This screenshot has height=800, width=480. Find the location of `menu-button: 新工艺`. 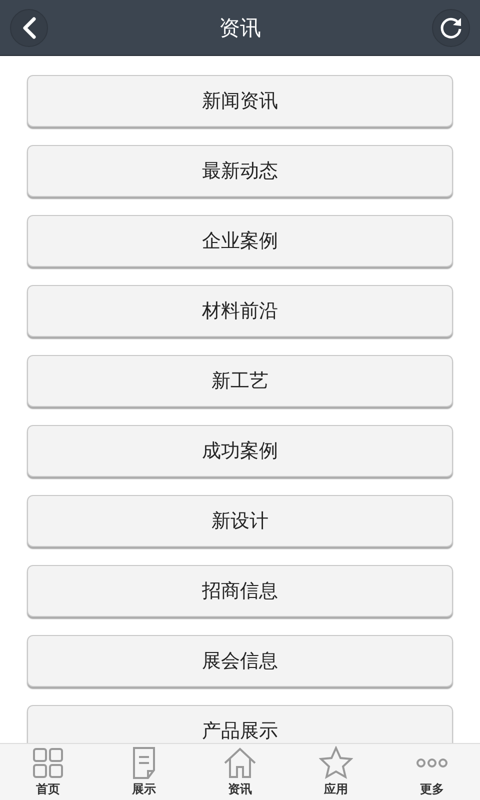

menu-button: 新工艺 is located at coordinates (240, 381).